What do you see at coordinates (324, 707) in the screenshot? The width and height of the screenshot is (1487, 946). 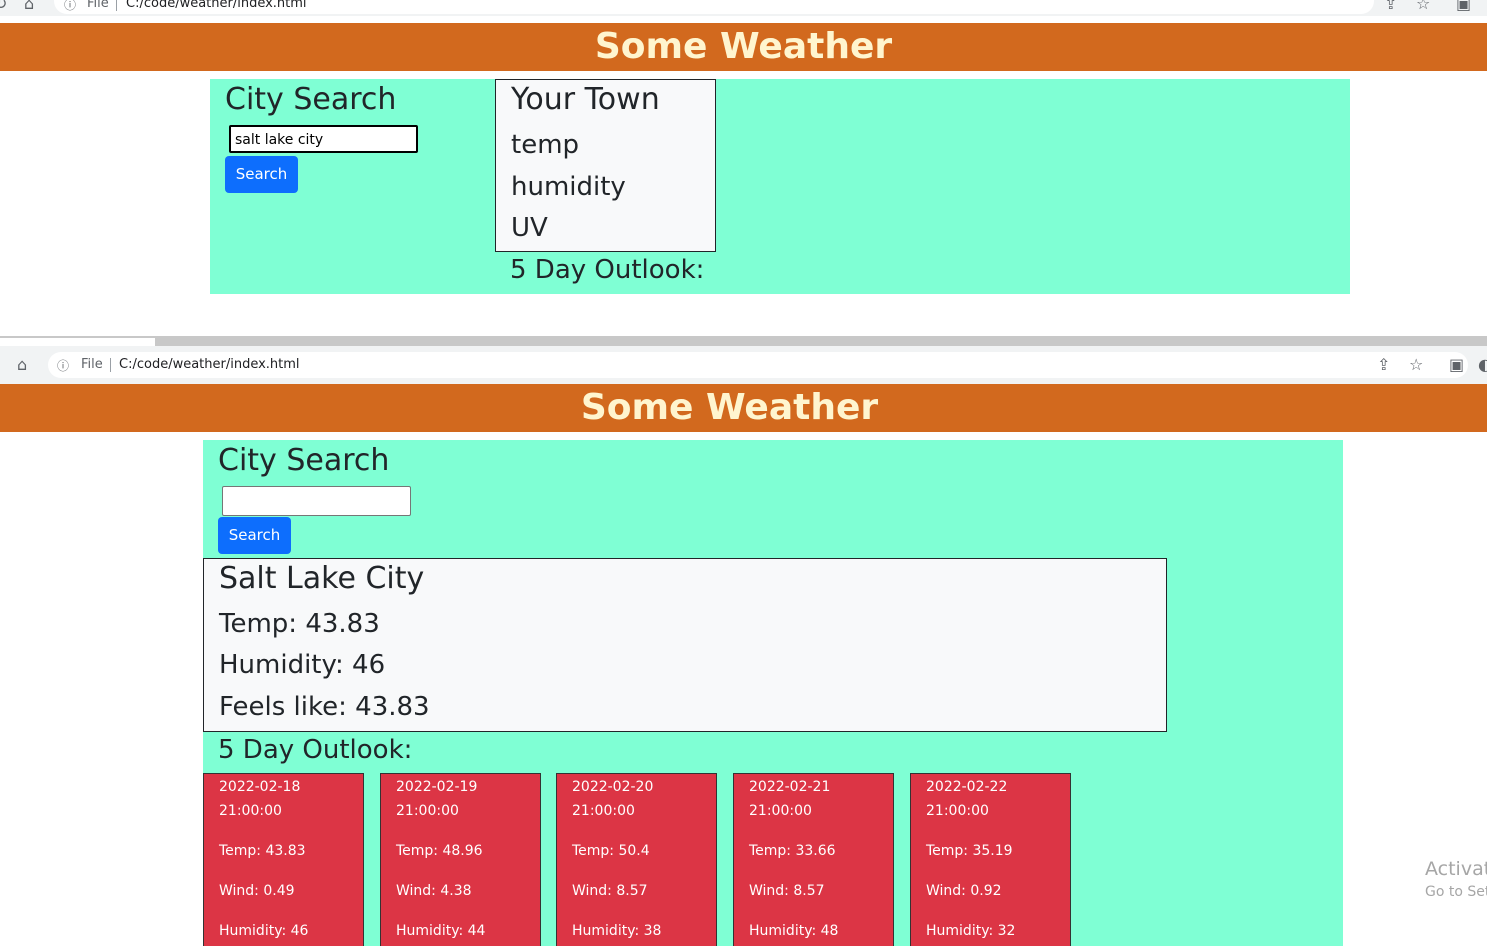 I see `feels-like-value: Feels like: 43.83` at bounding box center [324, 707].